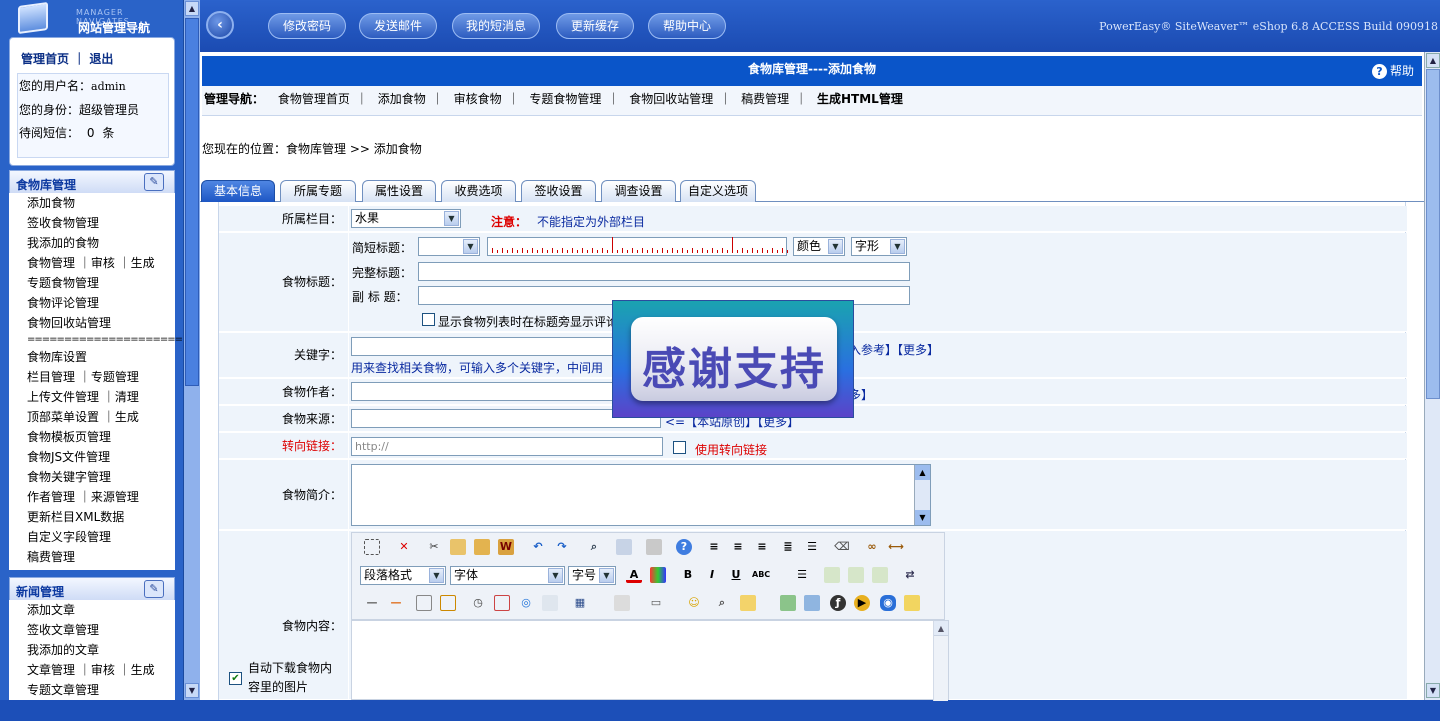 This screenshot has width=1440, height=721. What do you see at coordinates (92, 397) in the screenshot?
I see `menu-item: 上传文件管理 ｜清理` at bounding box center [92, 397].